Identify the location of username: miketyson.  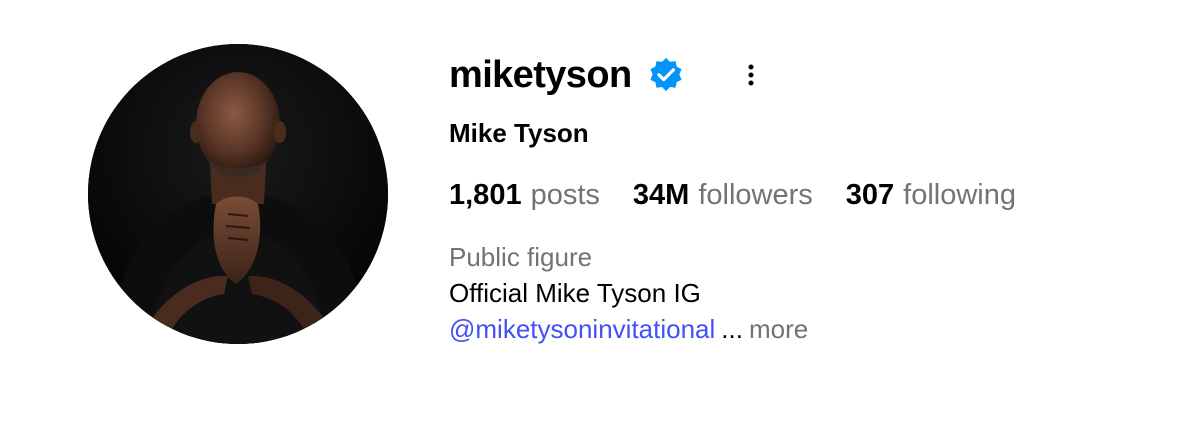
(540, 75).